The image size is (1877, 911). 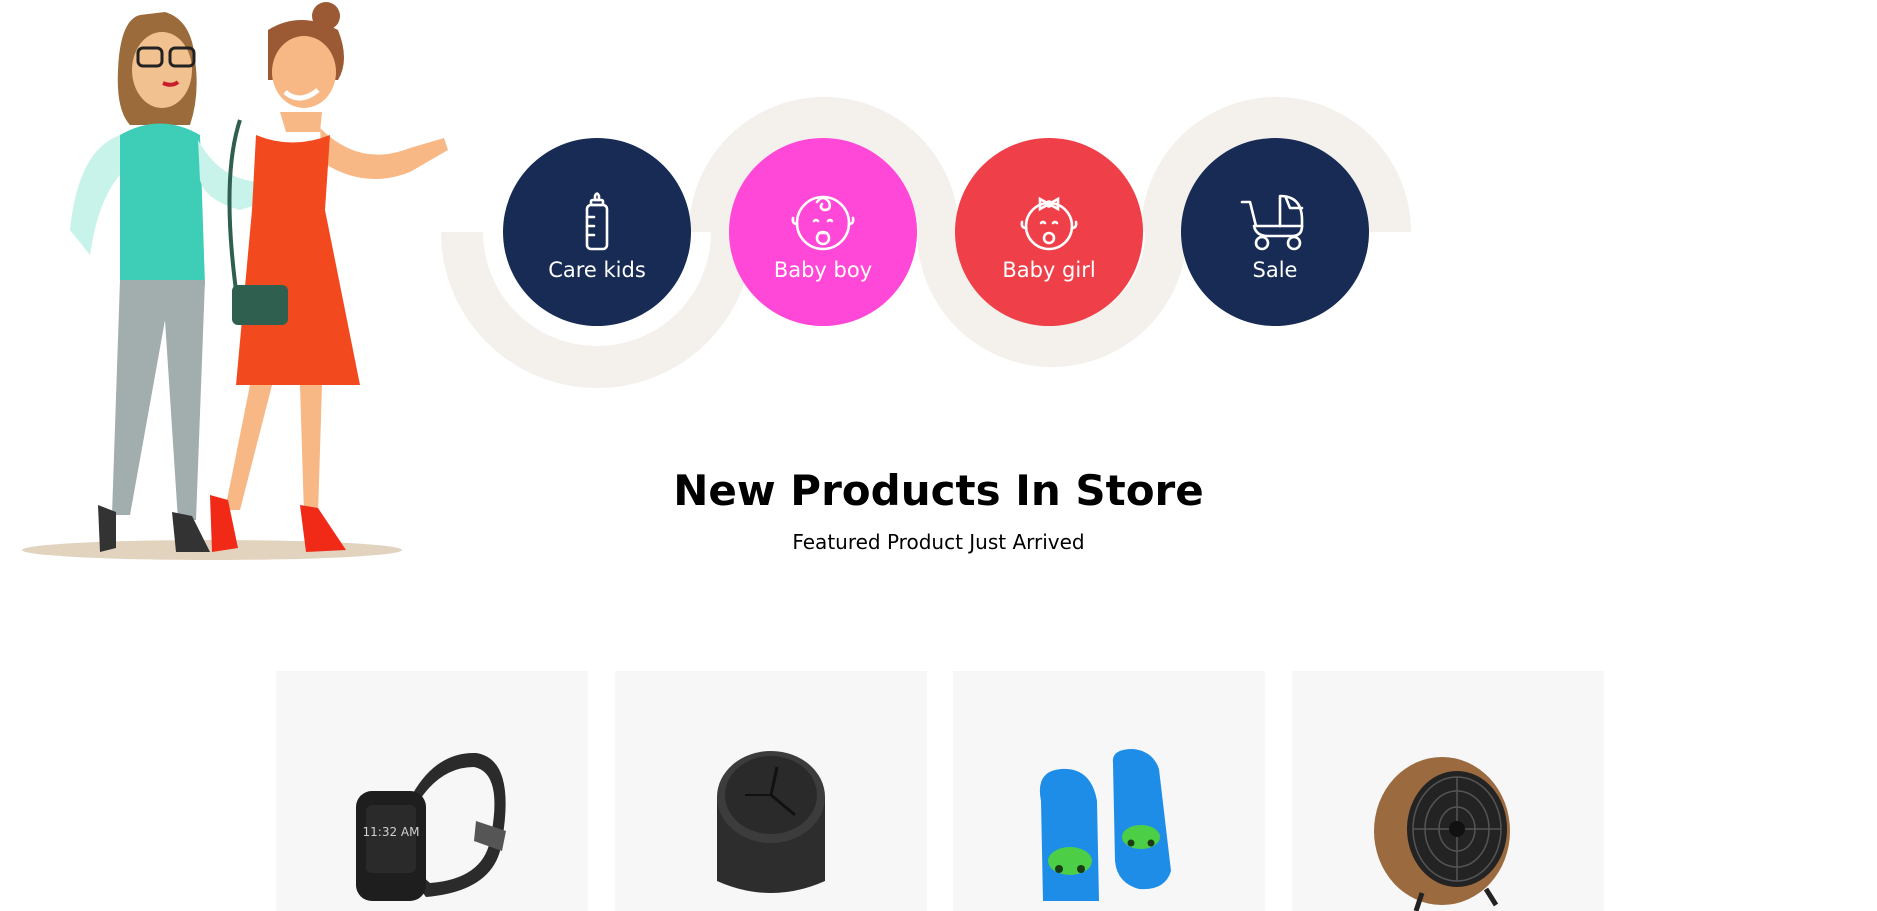 I want to click on blue-slippers-image, so click(x=1105, y=825).